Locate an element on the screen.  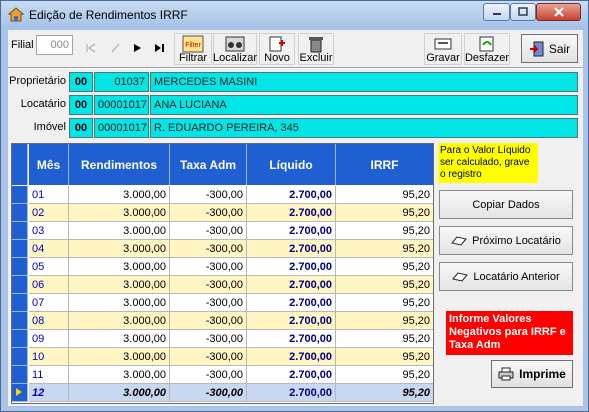
prior-record-button is located at coordinates (114, 48).